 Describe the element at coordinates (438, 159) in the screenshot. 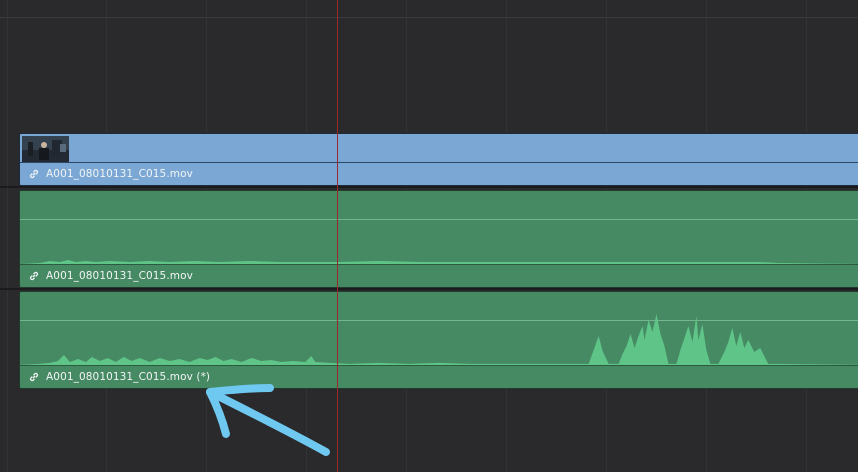

I see `video-clip: A001_08010131_C015.mov` at that location.